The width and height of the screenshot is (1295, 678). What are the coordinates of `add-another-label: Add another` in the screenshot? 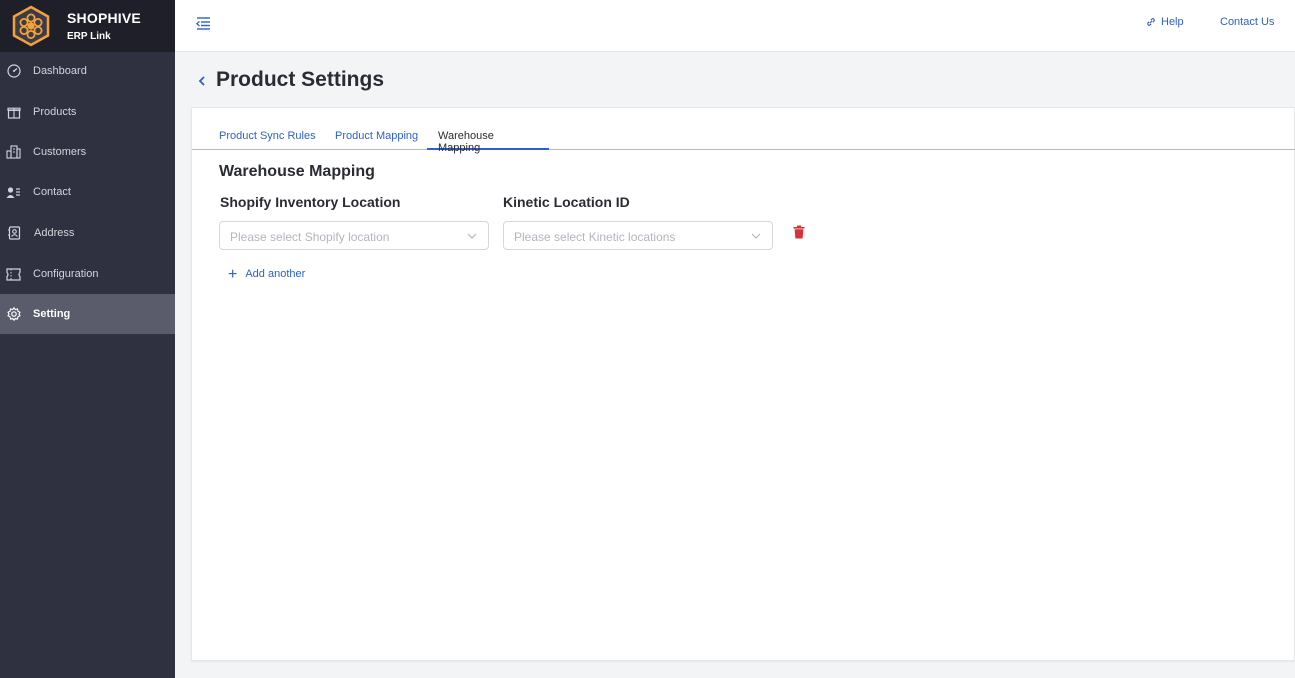 It's located at (275, 274).